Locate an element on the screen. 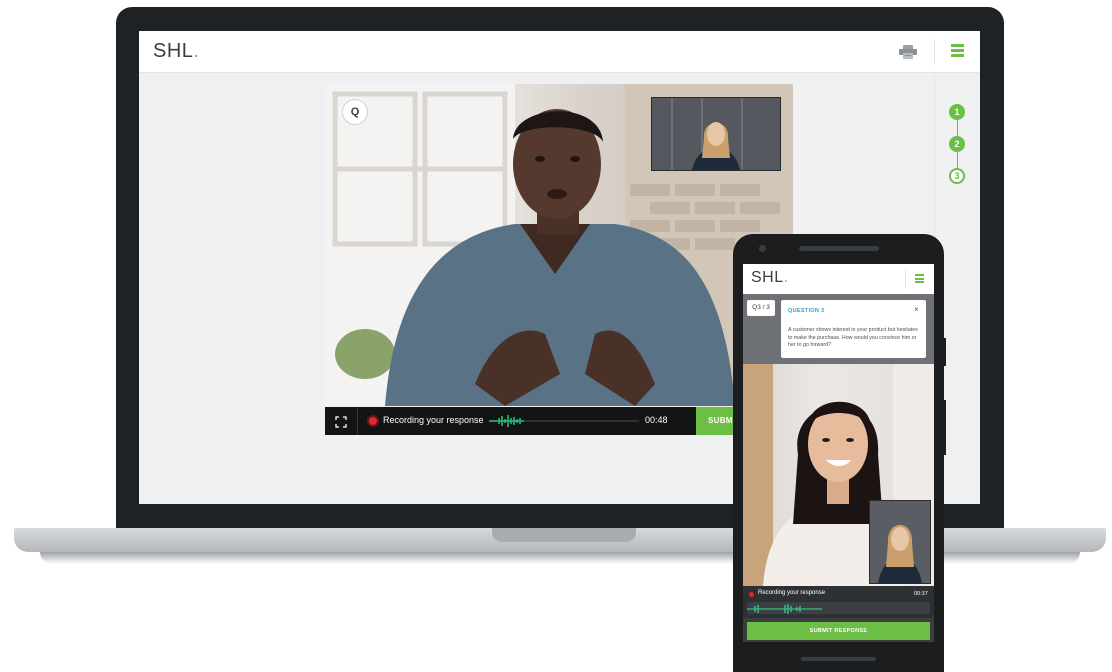  close-icon: × is located at coordinates (916, 309).